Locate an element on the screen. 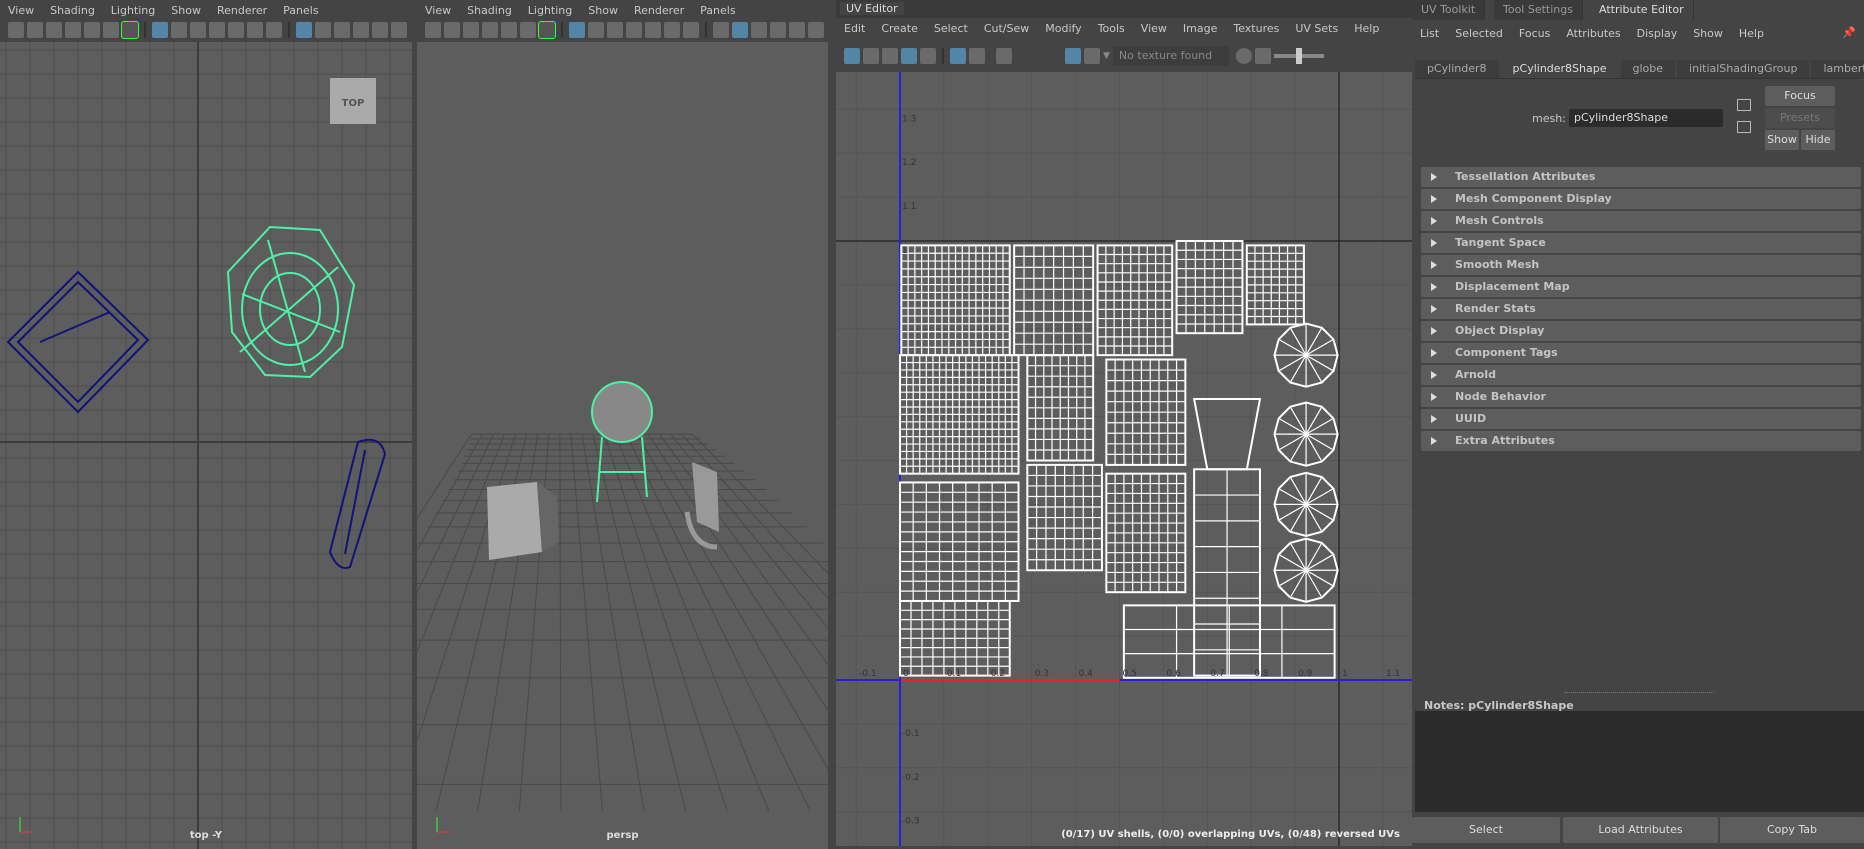  frame-smooth-mesh: Smooth Mesh is located at coordinates (1641, 265).